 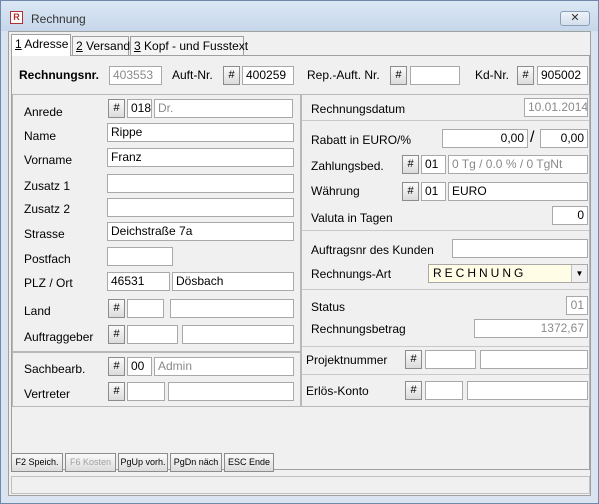 I want to click on ort-field: Dösbach, so click(x=233, y=281).